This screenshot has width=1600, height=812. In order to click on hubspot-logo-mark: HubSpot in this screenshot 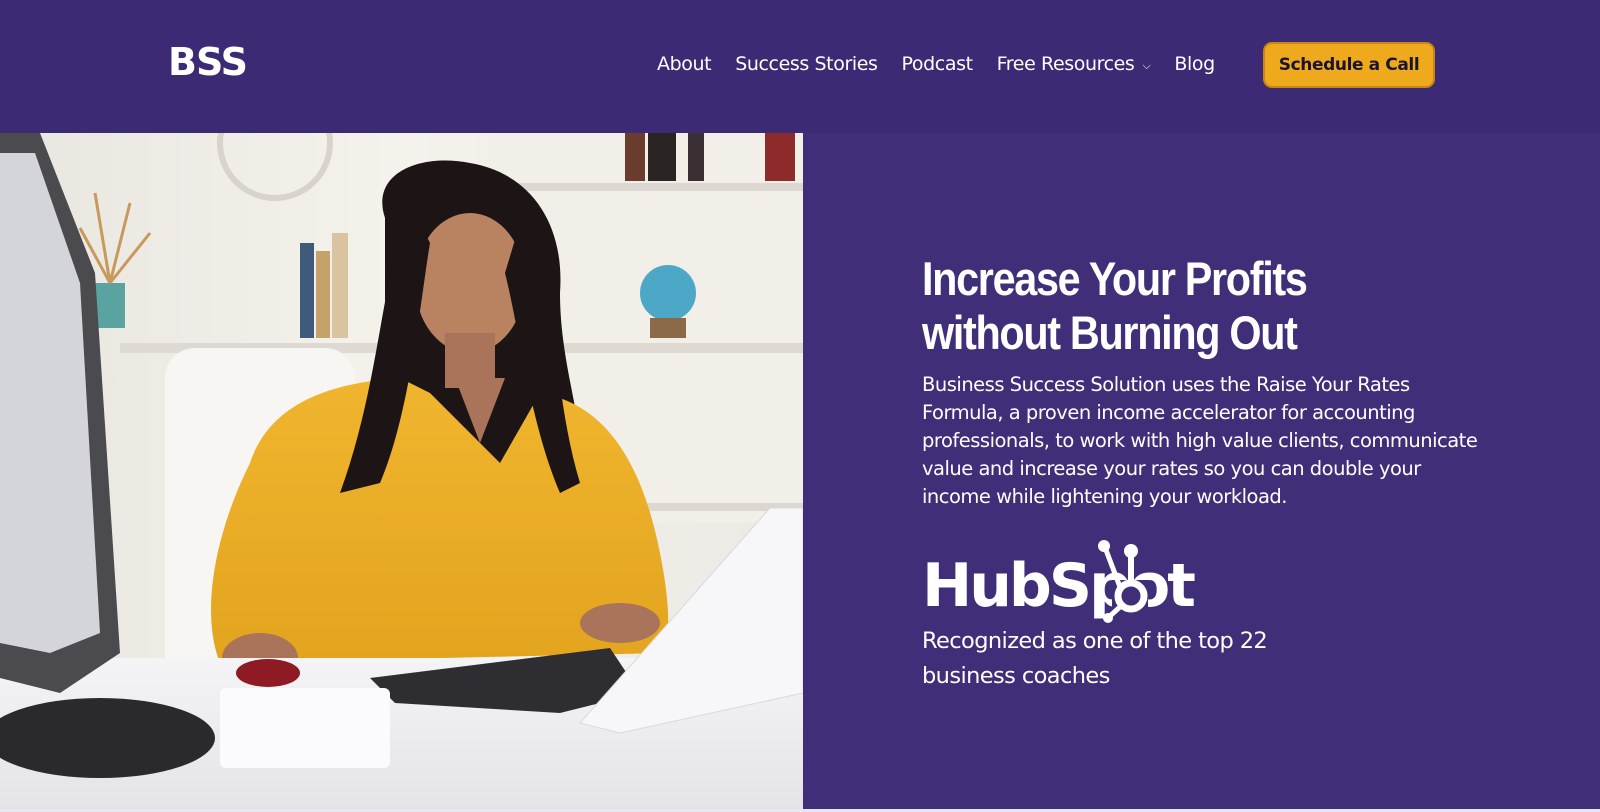, I will do `click(1060, 581)`.